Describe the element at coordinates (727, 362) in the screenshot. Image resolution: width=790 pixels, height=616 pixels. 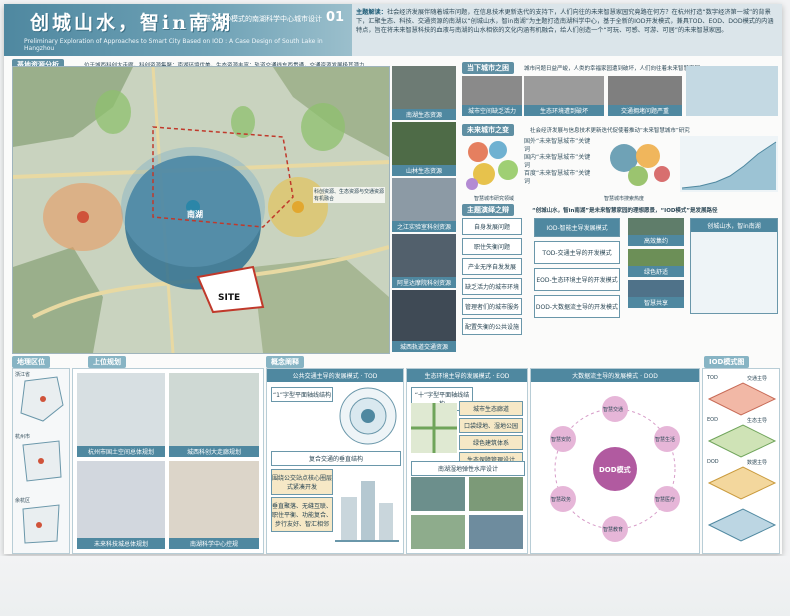
I see `section-iod: IOD模式图` at that location.